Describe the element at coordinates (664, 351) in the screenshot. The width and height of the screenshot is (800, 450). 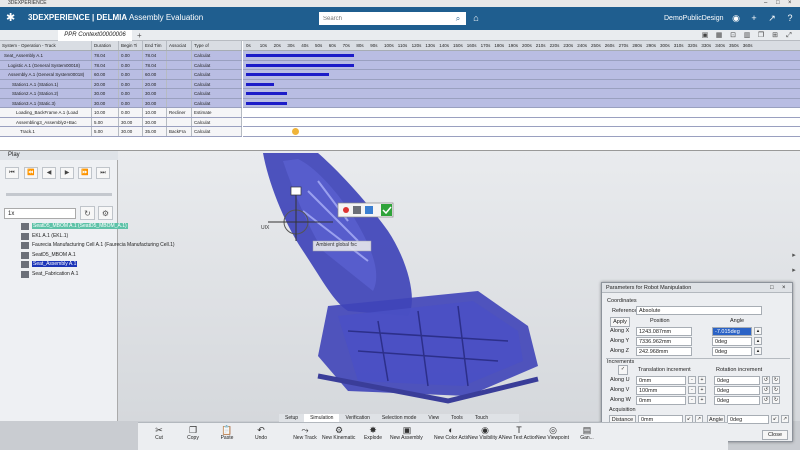
I see `position-field: 242.968mm` at that location.